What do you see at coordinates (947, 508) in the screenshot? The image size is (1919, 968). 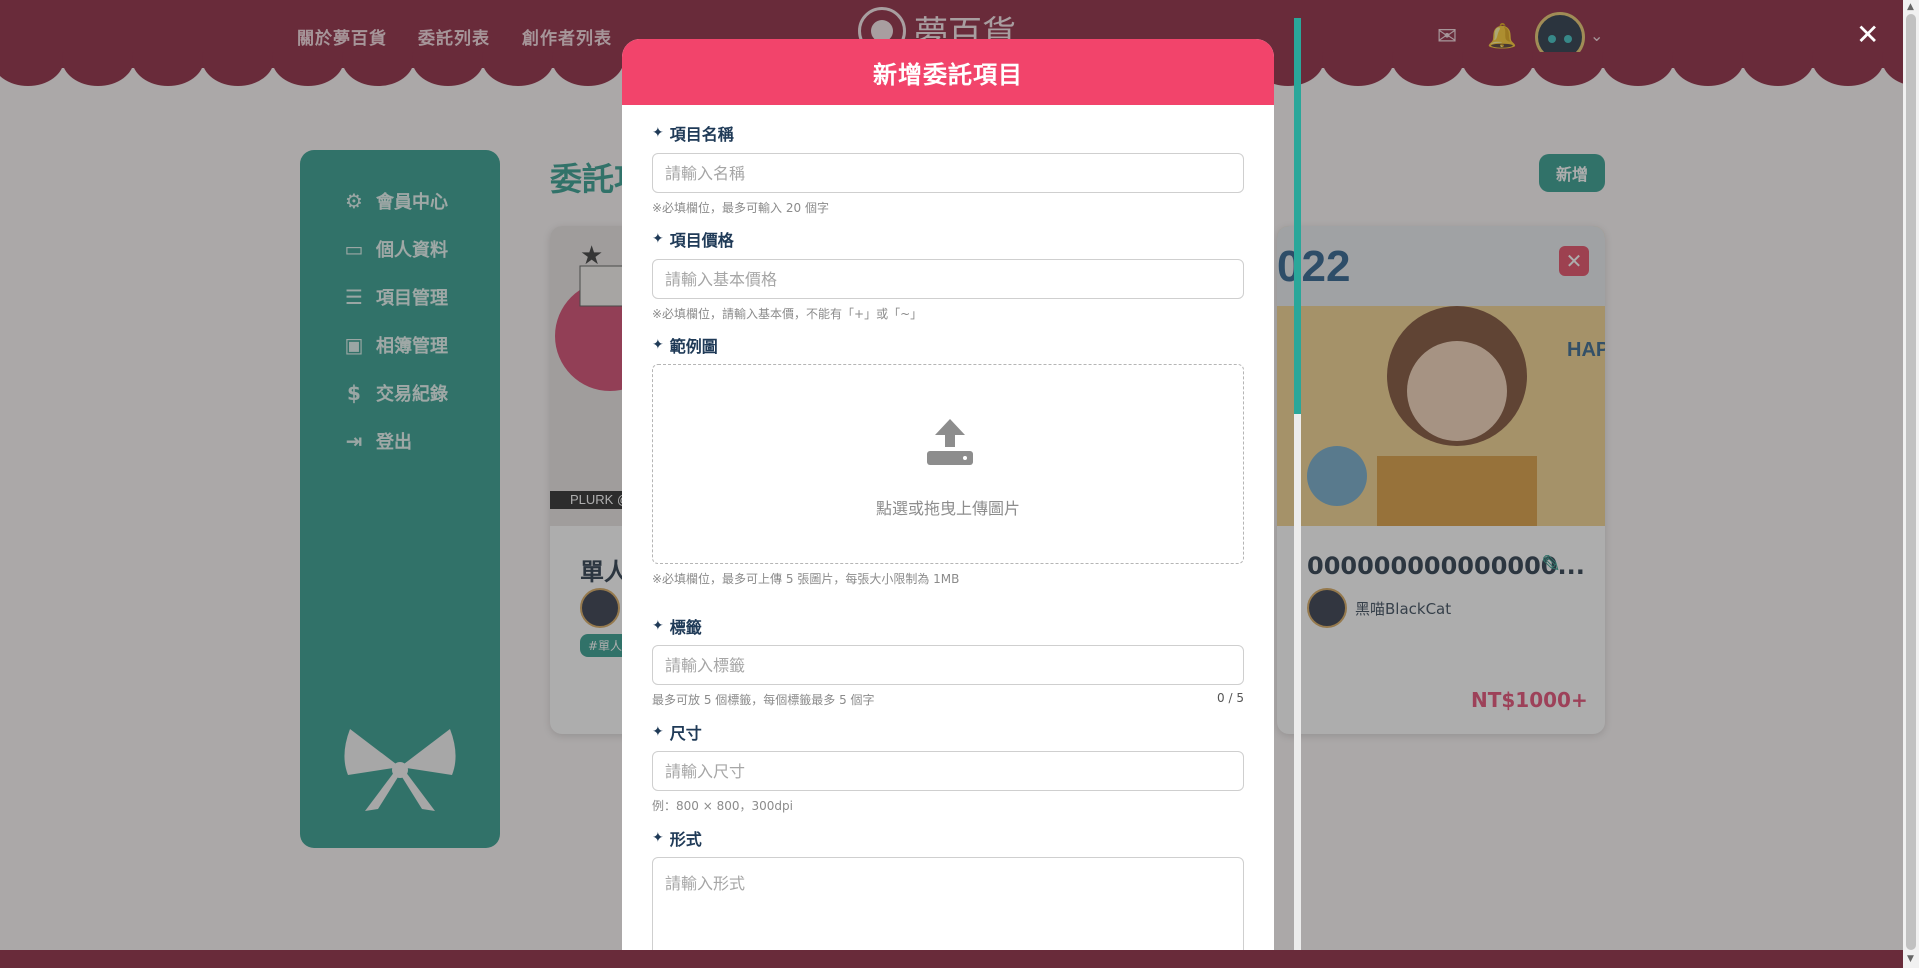 I see `upload-text: 點選或拖曳上傳圖片` at bounding box center [947, 508].